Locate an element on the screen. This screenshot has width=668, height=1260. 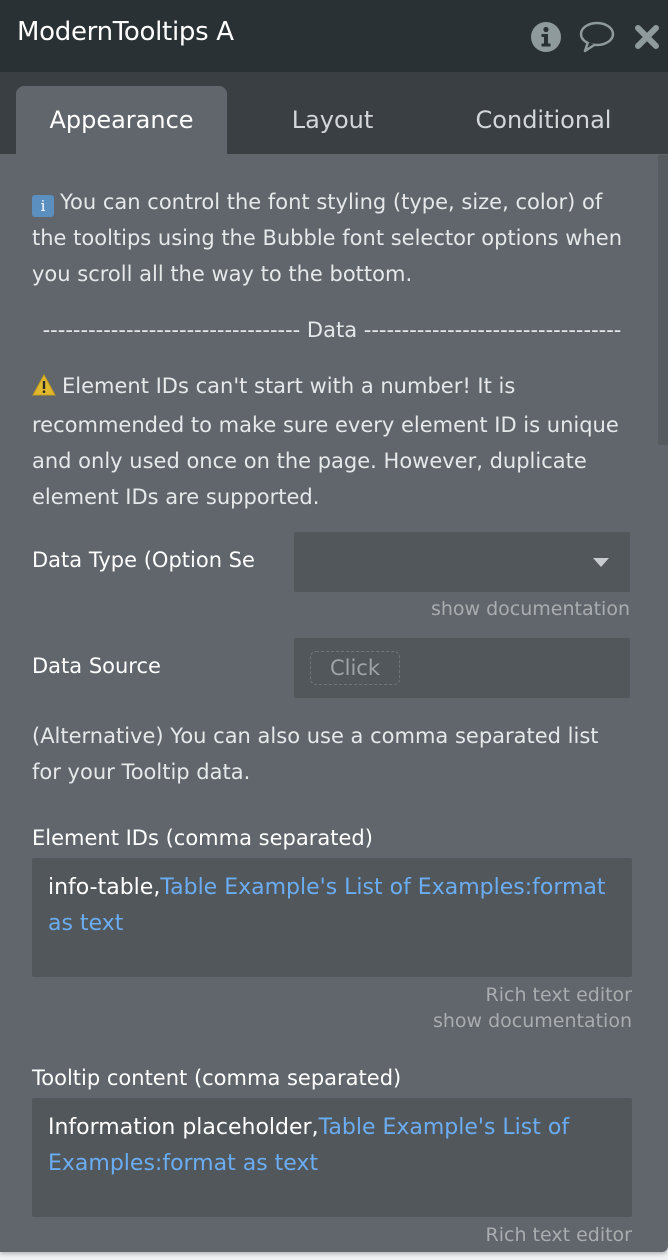
info-emoji-icon: i is located at coordinates (43, 206).